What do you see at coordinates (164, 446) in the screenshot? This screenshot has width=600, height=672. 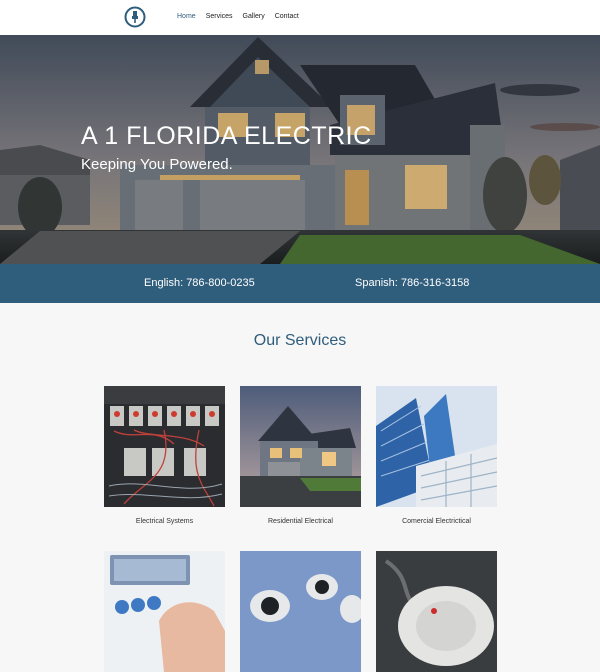 I see `service-image-electrical-systems` at bounding box center [164, 446].